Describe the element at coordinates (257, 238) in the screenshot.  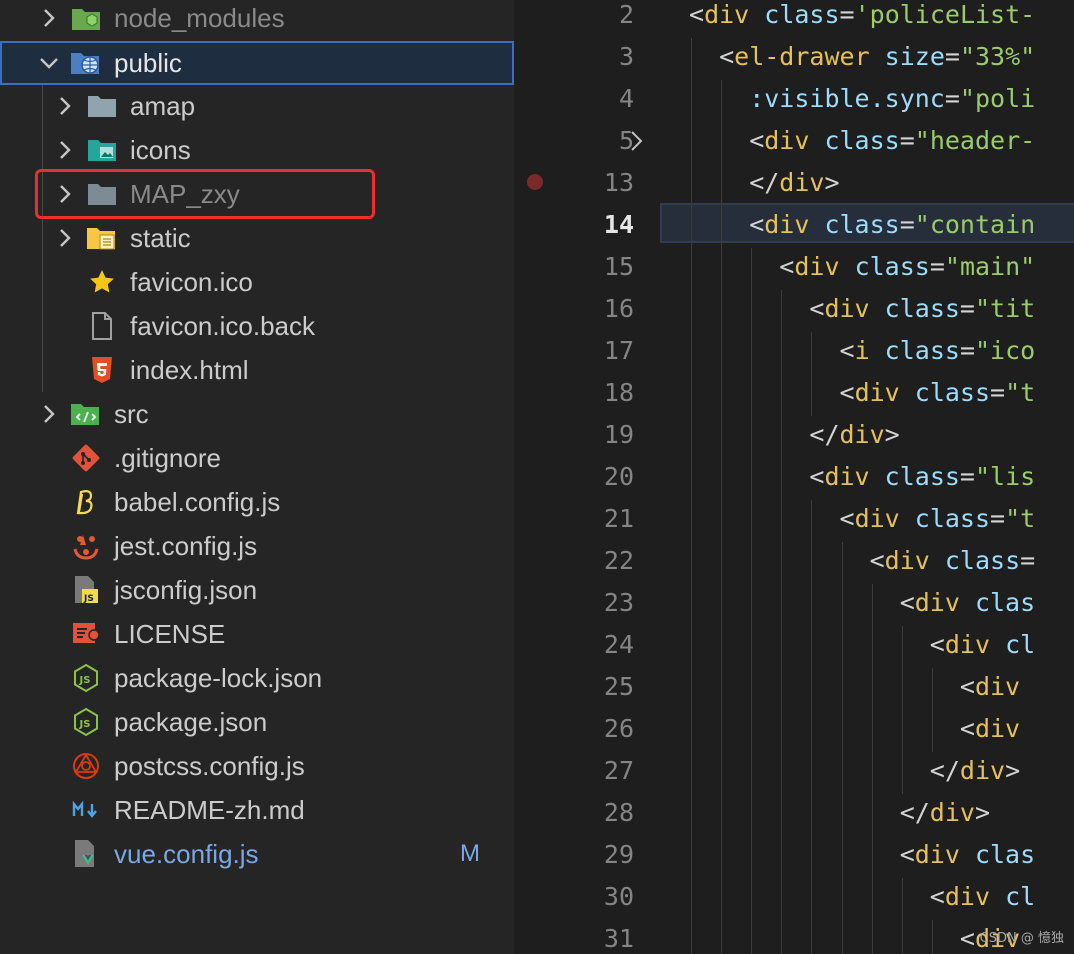
I see `tree-item-static: static` at that location.